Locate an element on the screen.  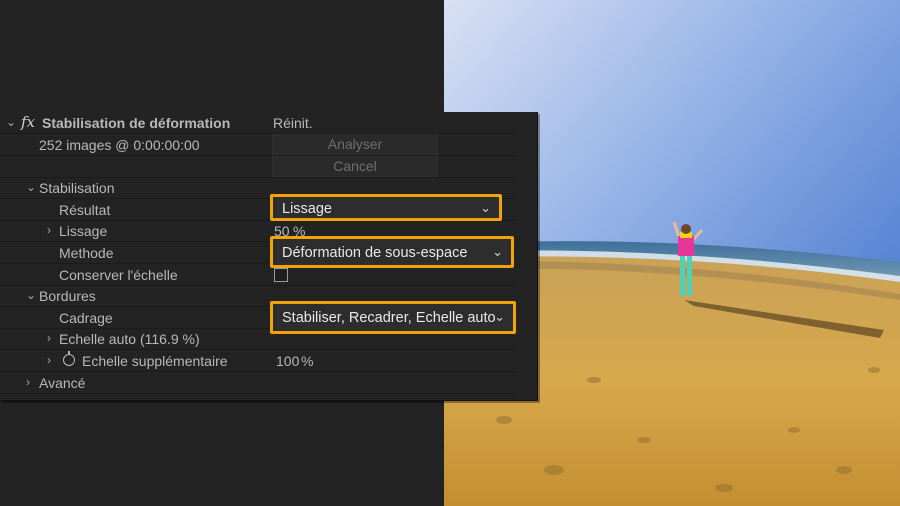
effect-title: Stabilisation de déformation is located at coordinates (136, 123).